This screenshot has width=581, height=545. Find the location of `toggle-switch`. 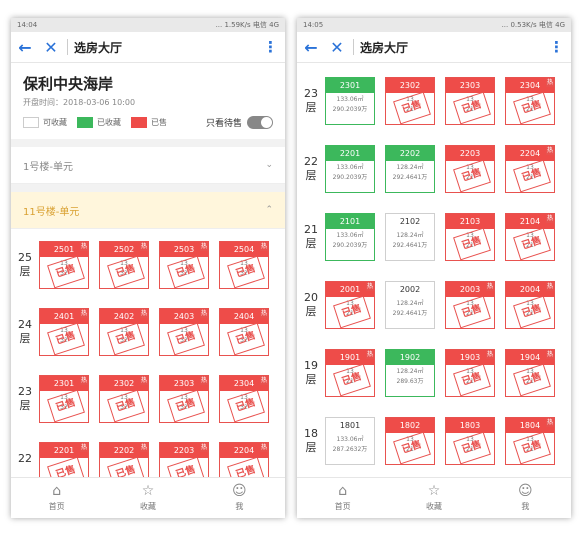

toggle-switch is located at coordinates (260, 122).